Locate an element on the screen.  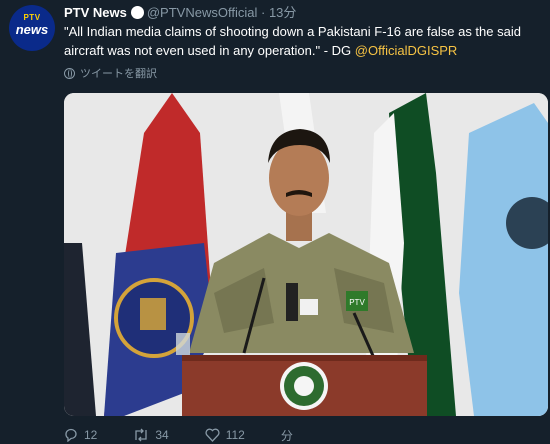
reply-count: 12 is located at coordinates (91, 435).